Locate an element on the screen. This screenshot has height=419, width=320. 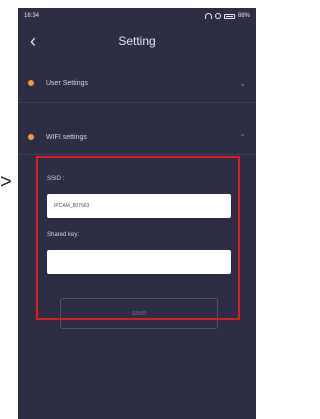
battery-icon is located at coordinates (229, 16).